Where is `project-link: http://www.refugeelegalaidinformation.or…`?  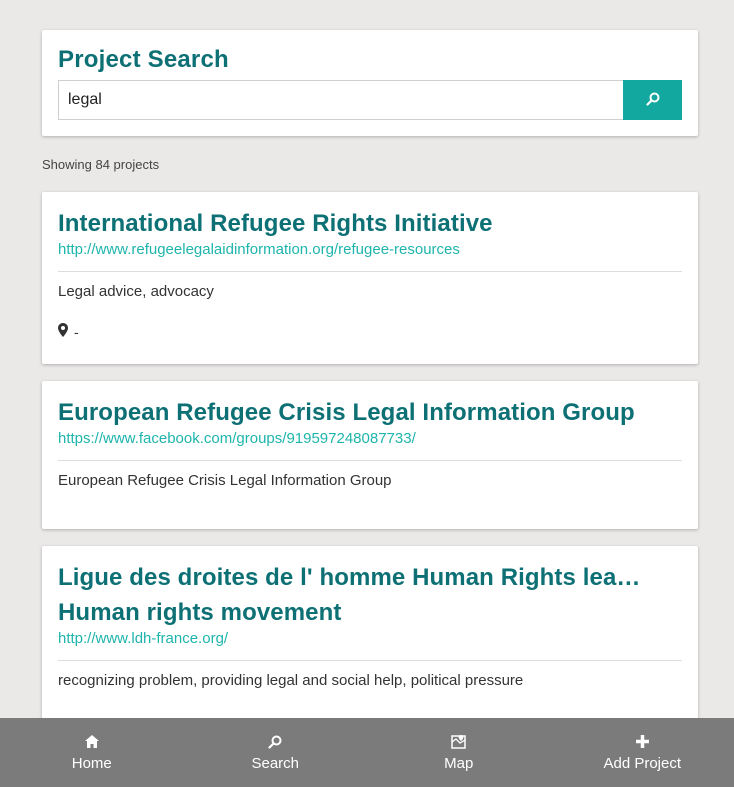
project-link: http://www.refugeelegalaidinformation.or… is located at coordinates (370, 250).